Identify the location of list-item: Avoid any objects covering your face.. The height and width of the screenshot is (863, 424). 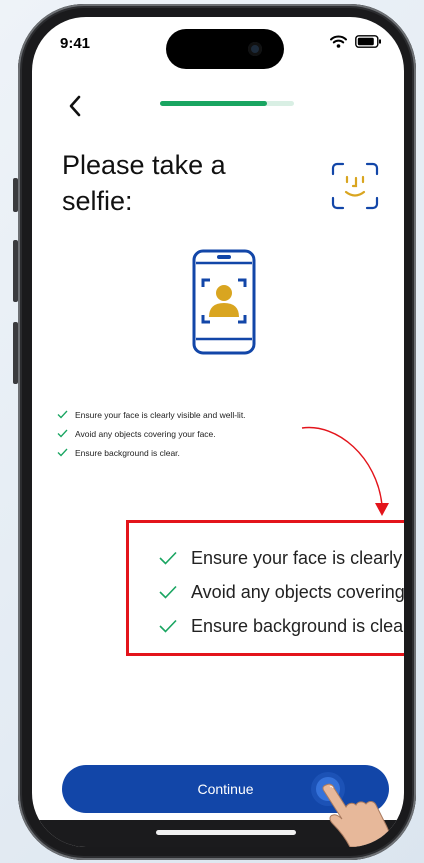
(281, 592).